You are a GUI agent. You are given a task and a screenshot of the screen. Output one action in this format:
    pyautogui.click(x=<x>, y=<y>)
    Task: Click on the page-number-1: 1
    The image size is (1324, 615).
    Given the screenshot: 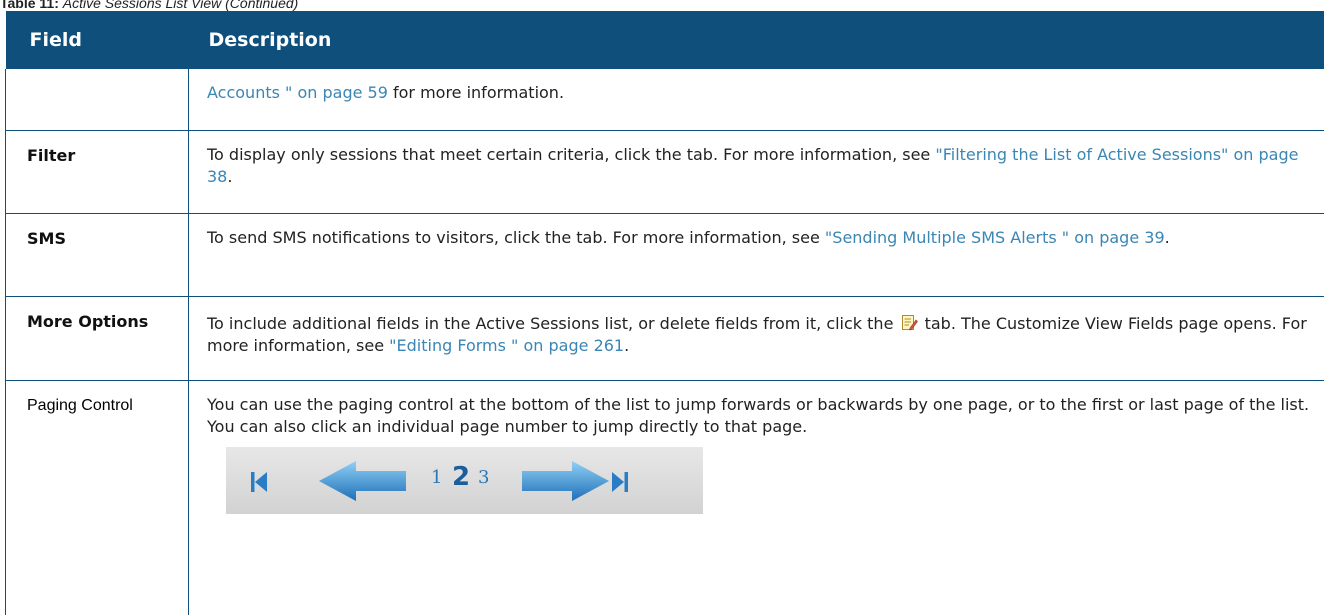 What is the action you would take?
    pyautogui.click(x=436, y=478)
    